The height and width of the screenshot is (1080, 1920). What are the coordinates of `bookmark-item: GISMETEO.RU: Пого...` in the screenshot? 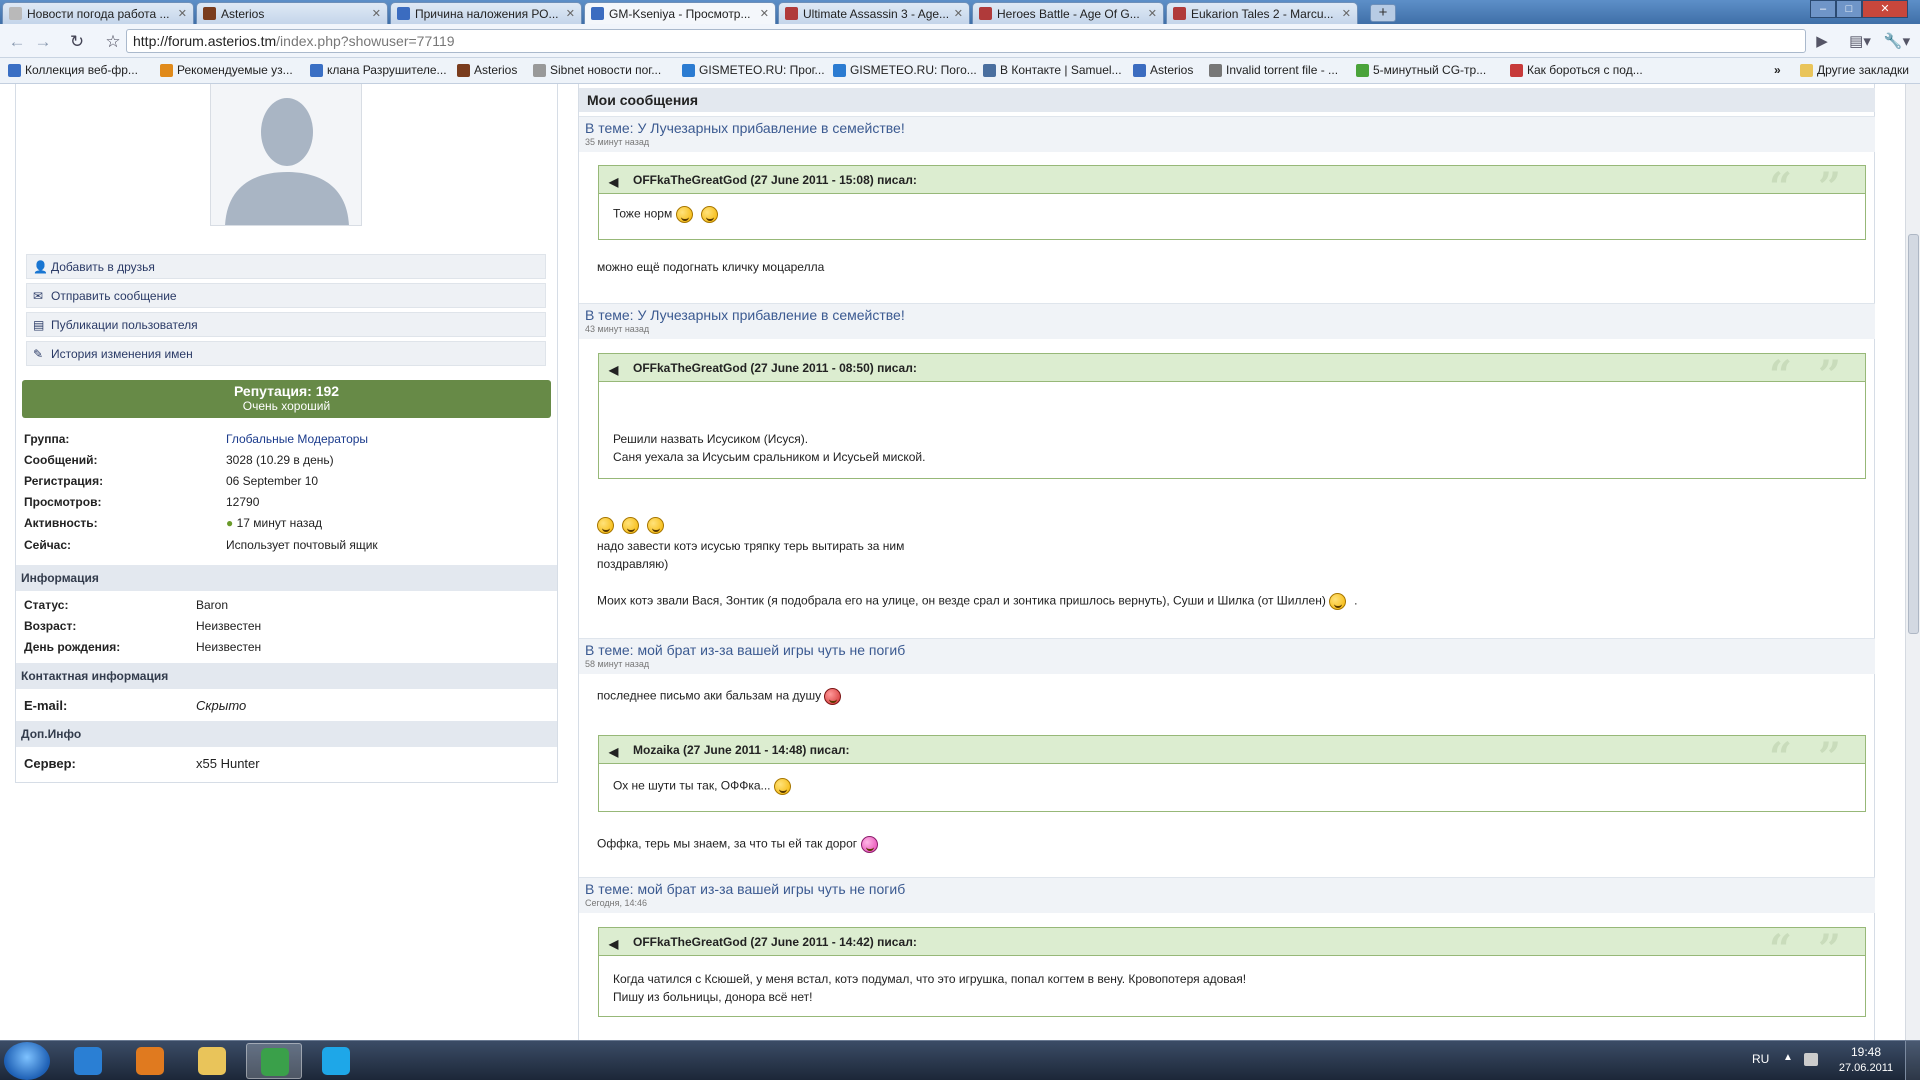 It's located at (905, 70).